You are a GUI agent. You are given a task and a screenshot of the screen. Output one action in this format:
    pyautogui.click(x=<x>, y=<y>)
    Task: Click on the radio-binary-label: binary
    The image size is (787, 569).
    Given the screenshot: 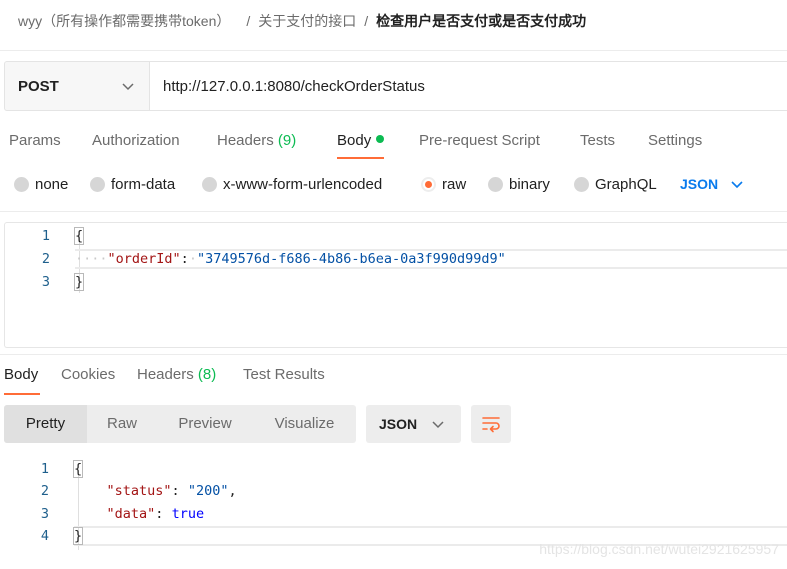 What is the action you would take?
    pyautogui.click(x=529, y=184)
    